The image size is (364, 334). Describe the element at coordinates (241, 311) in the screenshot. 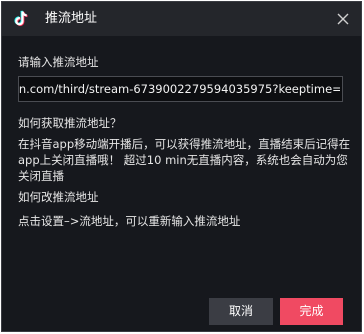

I see `cancel-button: 取消` at that location.